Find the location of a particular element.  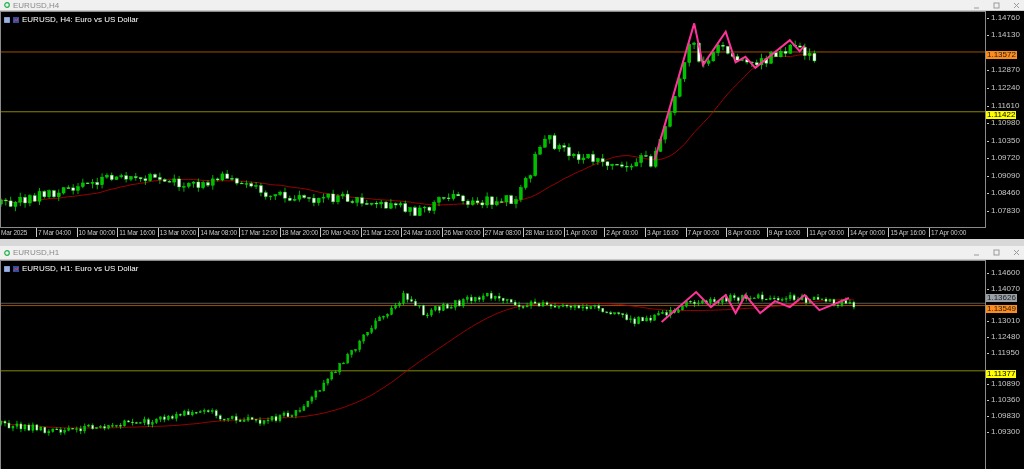

price-label: 1.10980 is located at coordinates (1003, 123).